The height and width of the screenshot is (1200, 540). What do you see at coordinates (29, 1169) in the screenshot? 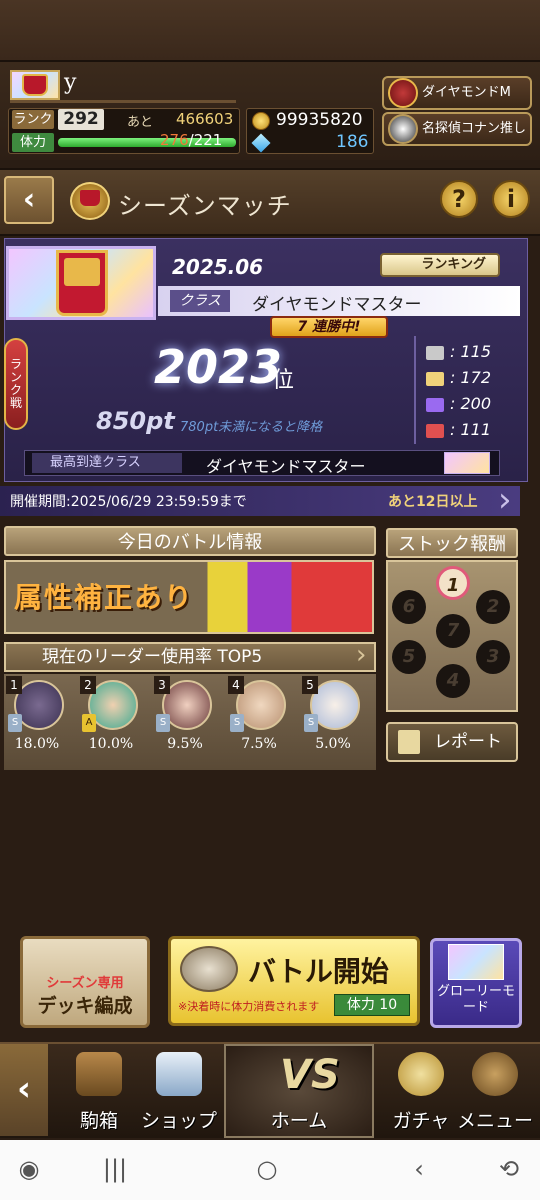
I see `game-controller-icon: ◉` at bounding box center [29, 1169].